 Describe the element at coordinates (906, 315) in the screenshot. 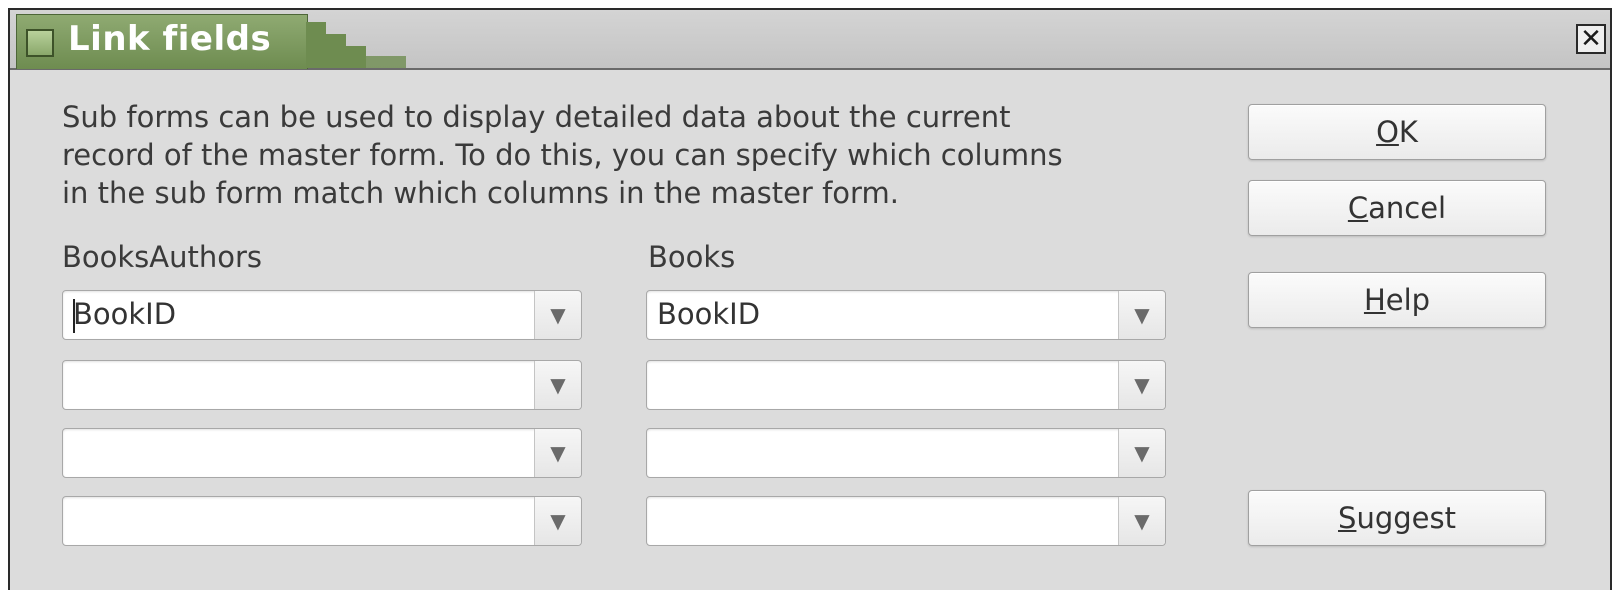

I see `master-form-field-combo-1: BookID ▼` at that location.